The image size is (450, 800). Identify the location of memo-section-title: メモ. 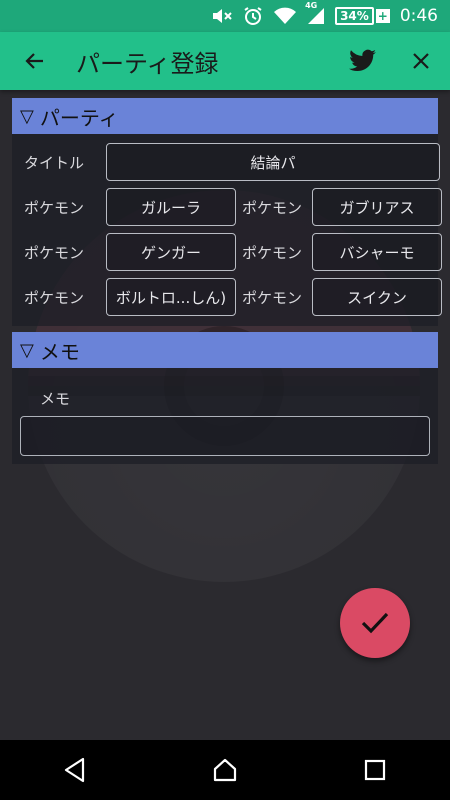
(59, 351).